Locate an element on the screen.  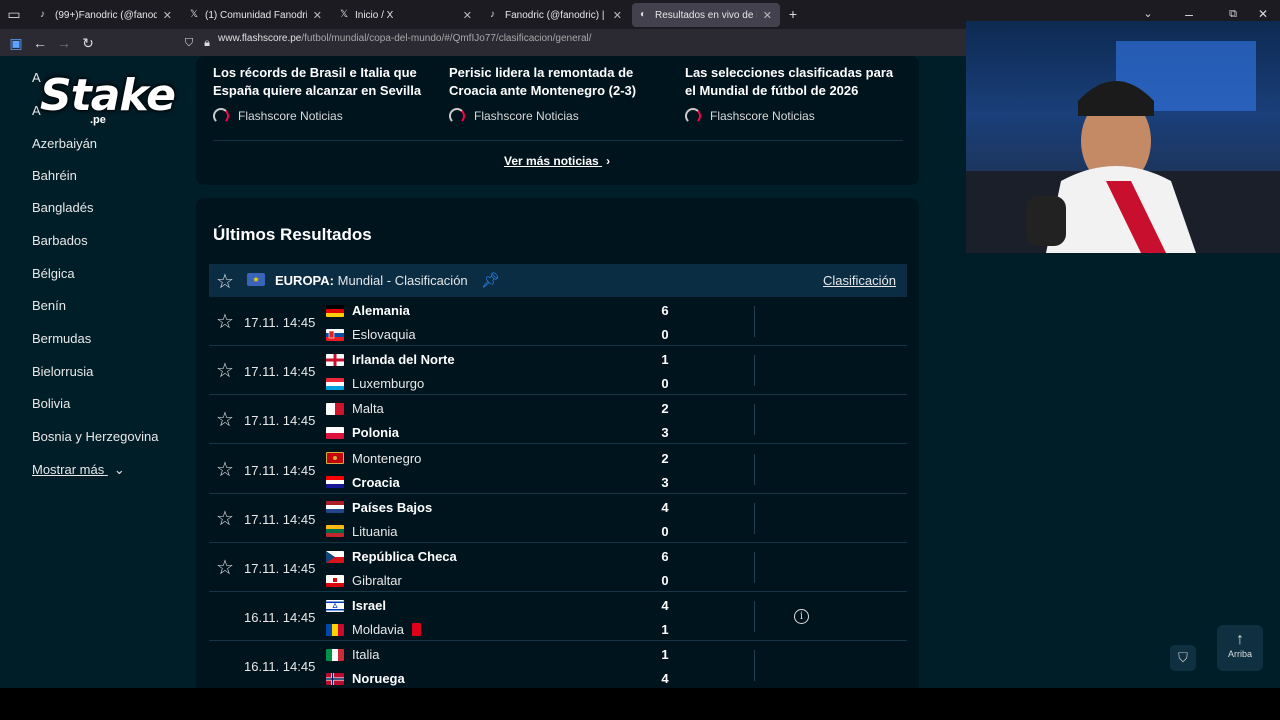
tab-title: Resultados en vivo de Mundial is located at coordinates (706, 15).